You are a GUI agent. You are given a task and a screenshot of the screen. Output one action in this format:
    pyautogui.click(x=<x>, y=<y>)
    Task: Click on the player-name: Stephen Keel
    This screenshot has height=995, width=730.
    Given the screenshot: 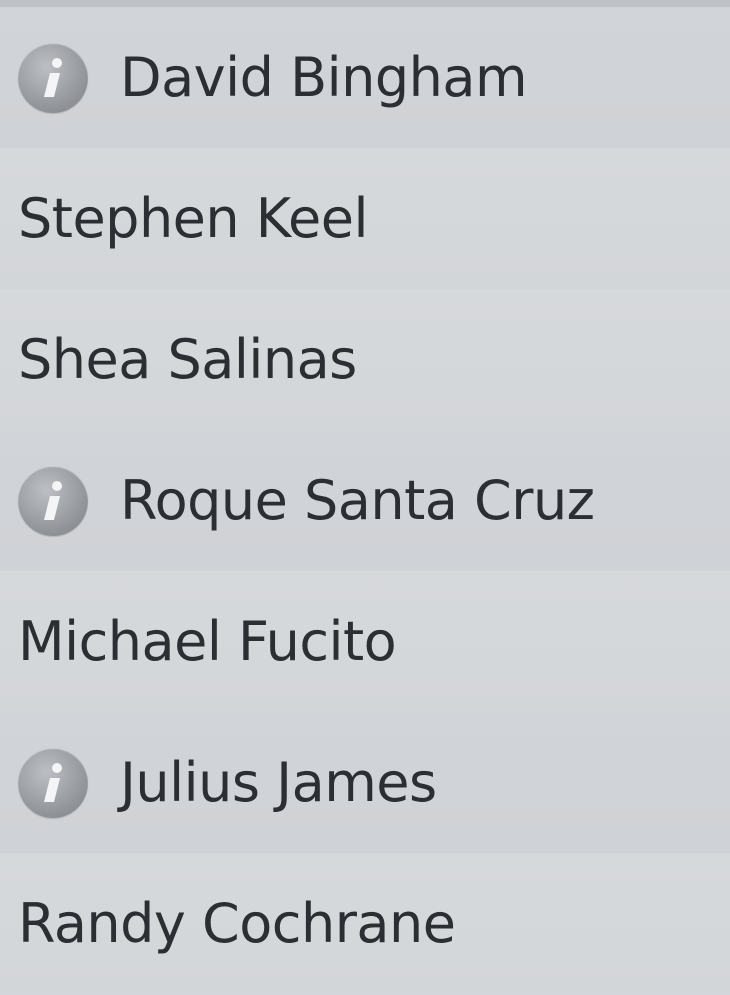 What is the action you would take?
    pyautogui.click(x=193, y=218)
    